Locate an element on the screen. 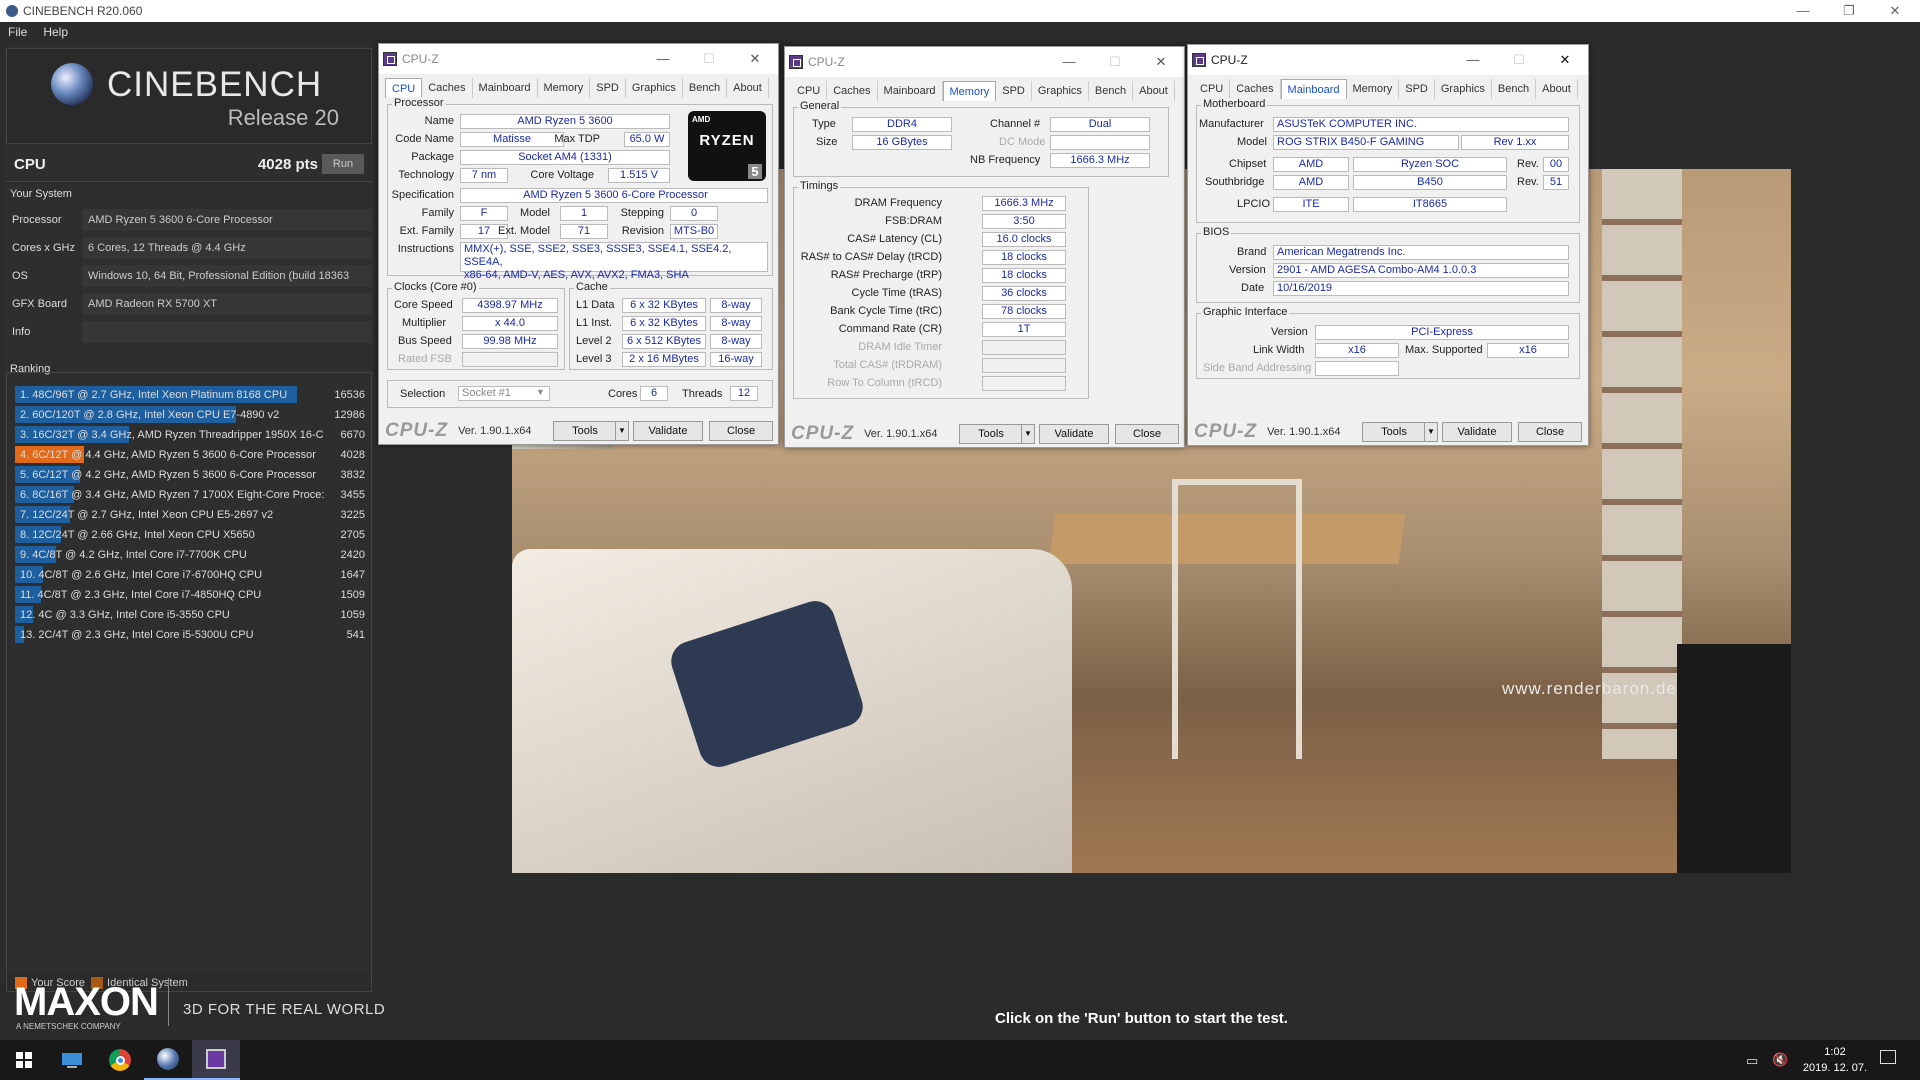 Image resolution: width=1920 pixels, height=1080 pixels. desktop-app-icon is located at coordinates (72, 1060).